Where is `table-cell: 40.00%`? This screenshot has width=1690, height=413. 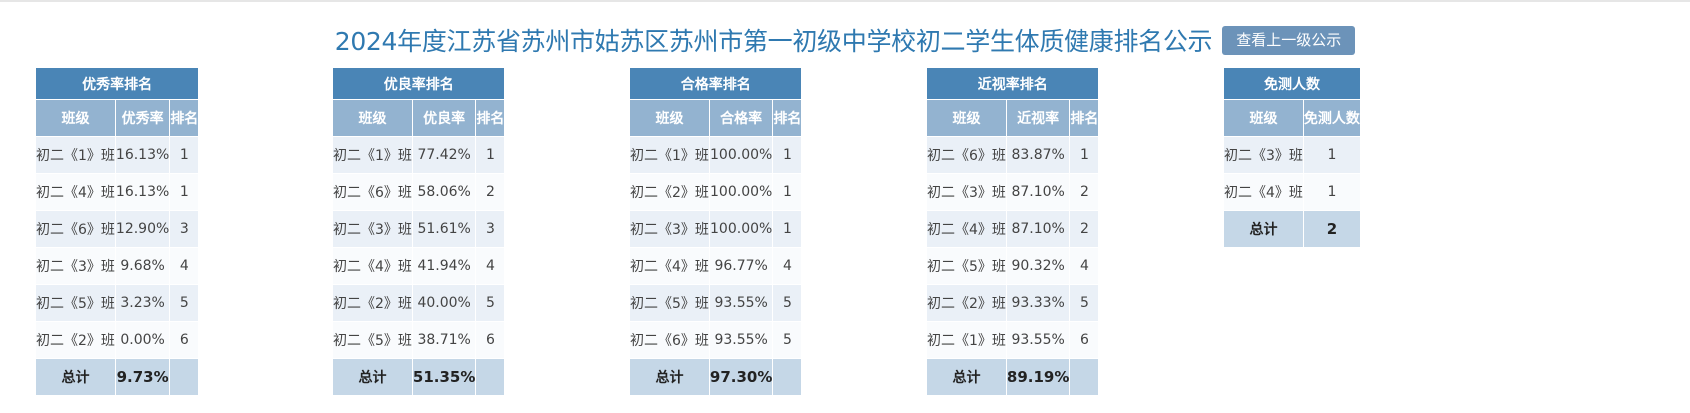
table-cell: 40.00% is located at coordinates (444, 303).